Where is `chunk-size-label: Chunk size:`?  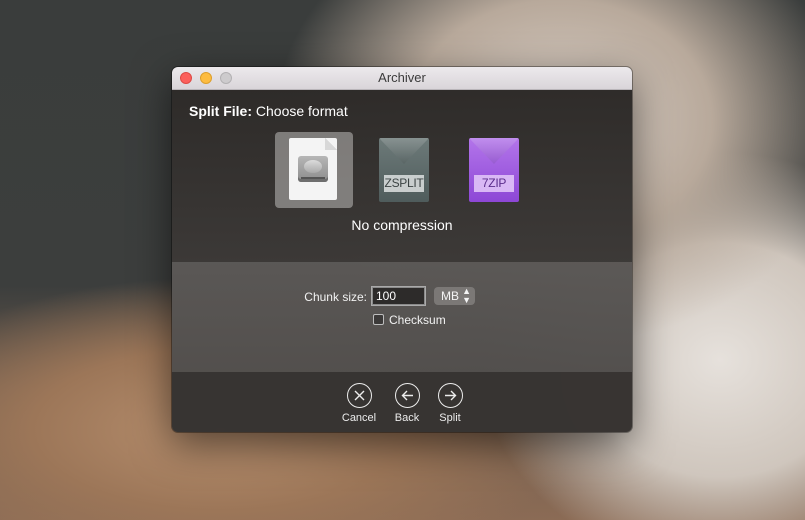
chunk-size-label: Chunk size: is located at coordinates (335, 297).